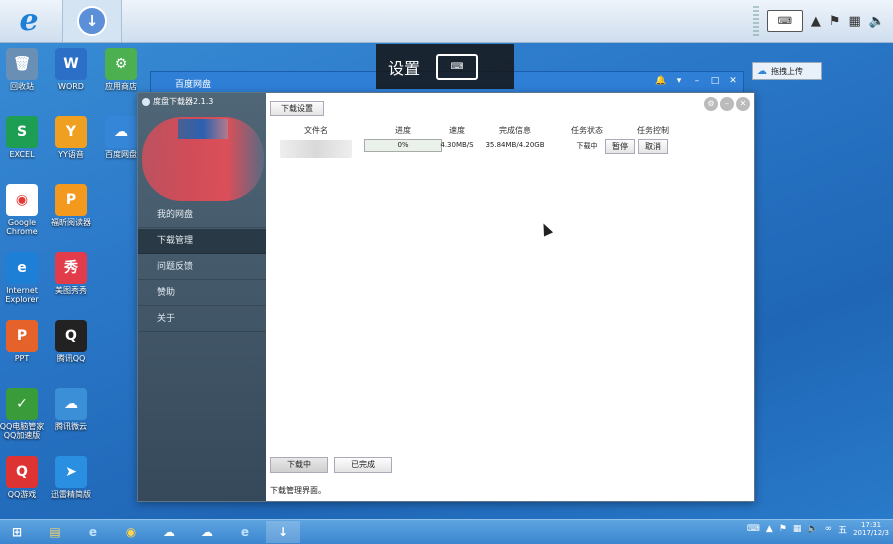 This screenshot has height=544, width=893. What do you see at coordinates (71, 137) in the screenshot?
I see `desktop-icon: Y YY语音` at bounding box center [71, 137].